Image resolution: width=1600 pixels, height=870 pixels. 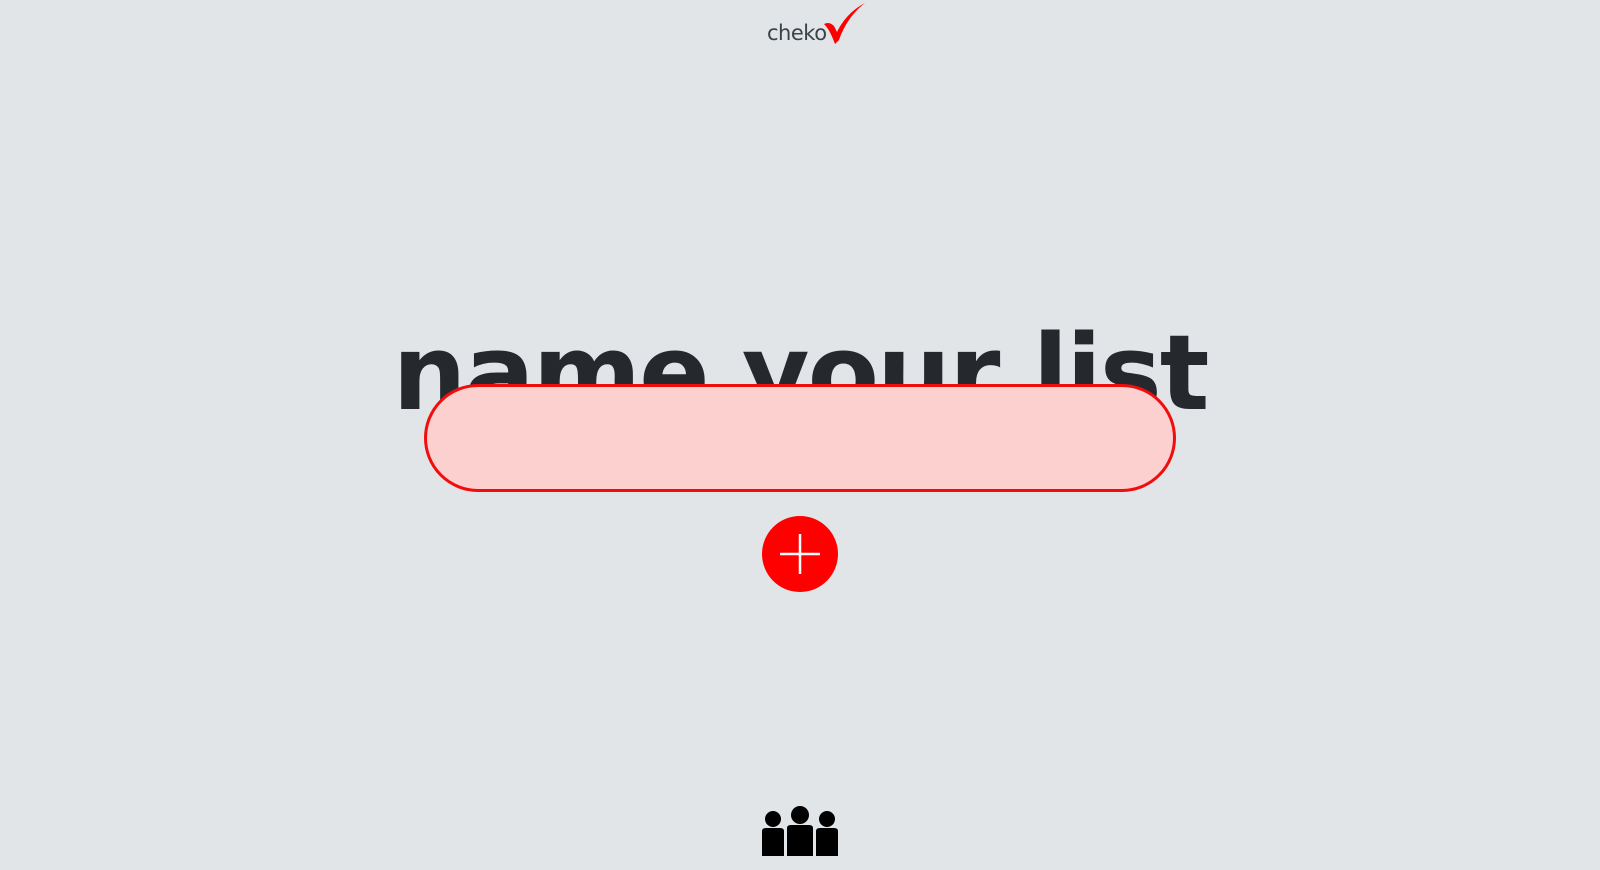 What do you see at coordinates (844, 23) in the screenshot?
I see `checkmark-icon` at bounding box center [844, 23].